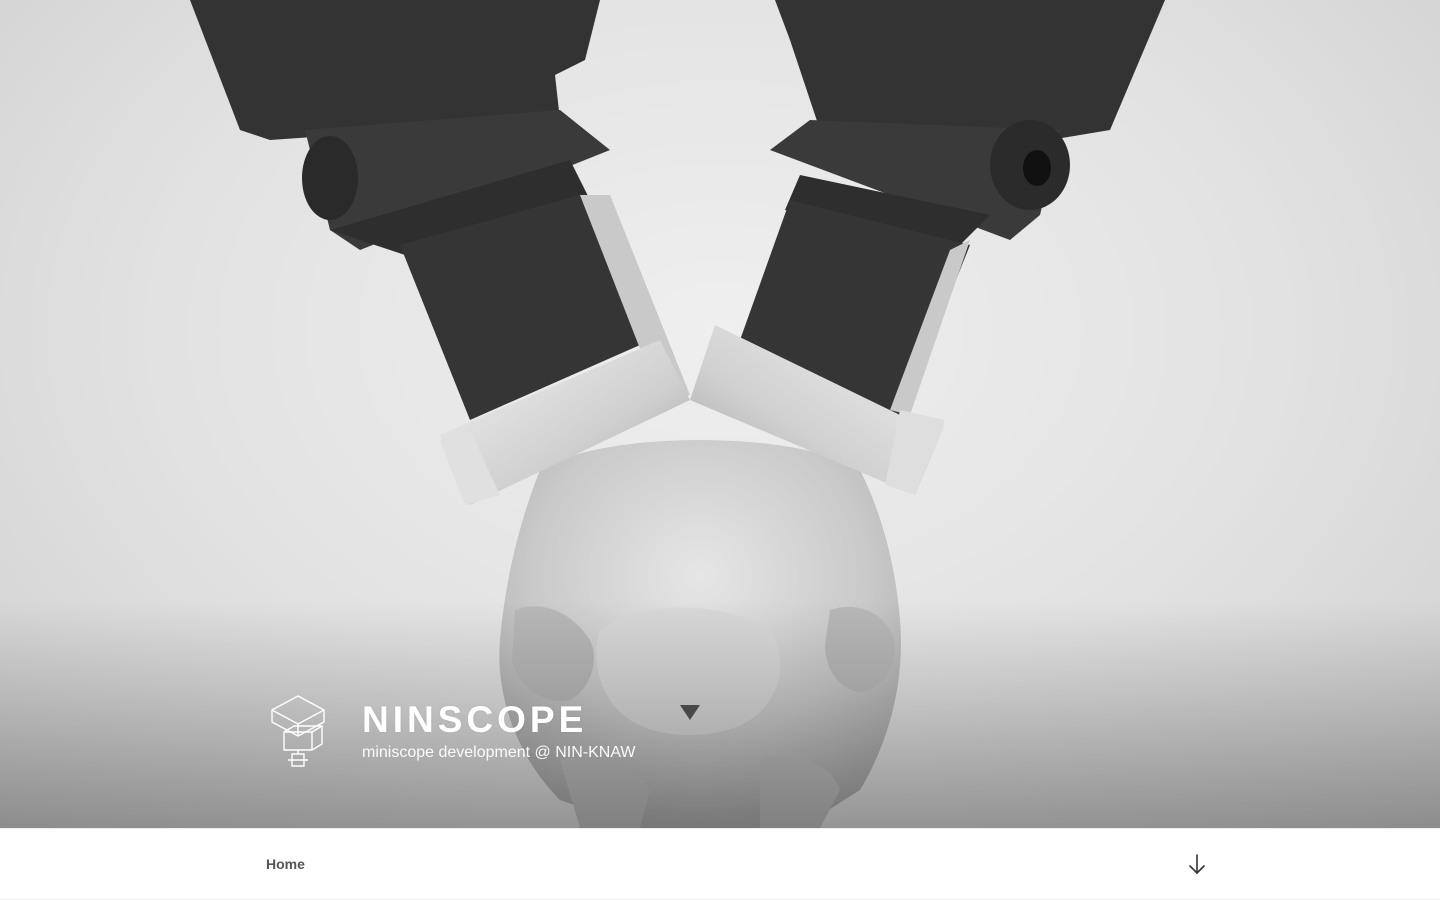 This screenshot has width=1440, height=900. Describe the element at coordinates (720, 864) in the screenshot. I see `main-navigation: Home` at that location.